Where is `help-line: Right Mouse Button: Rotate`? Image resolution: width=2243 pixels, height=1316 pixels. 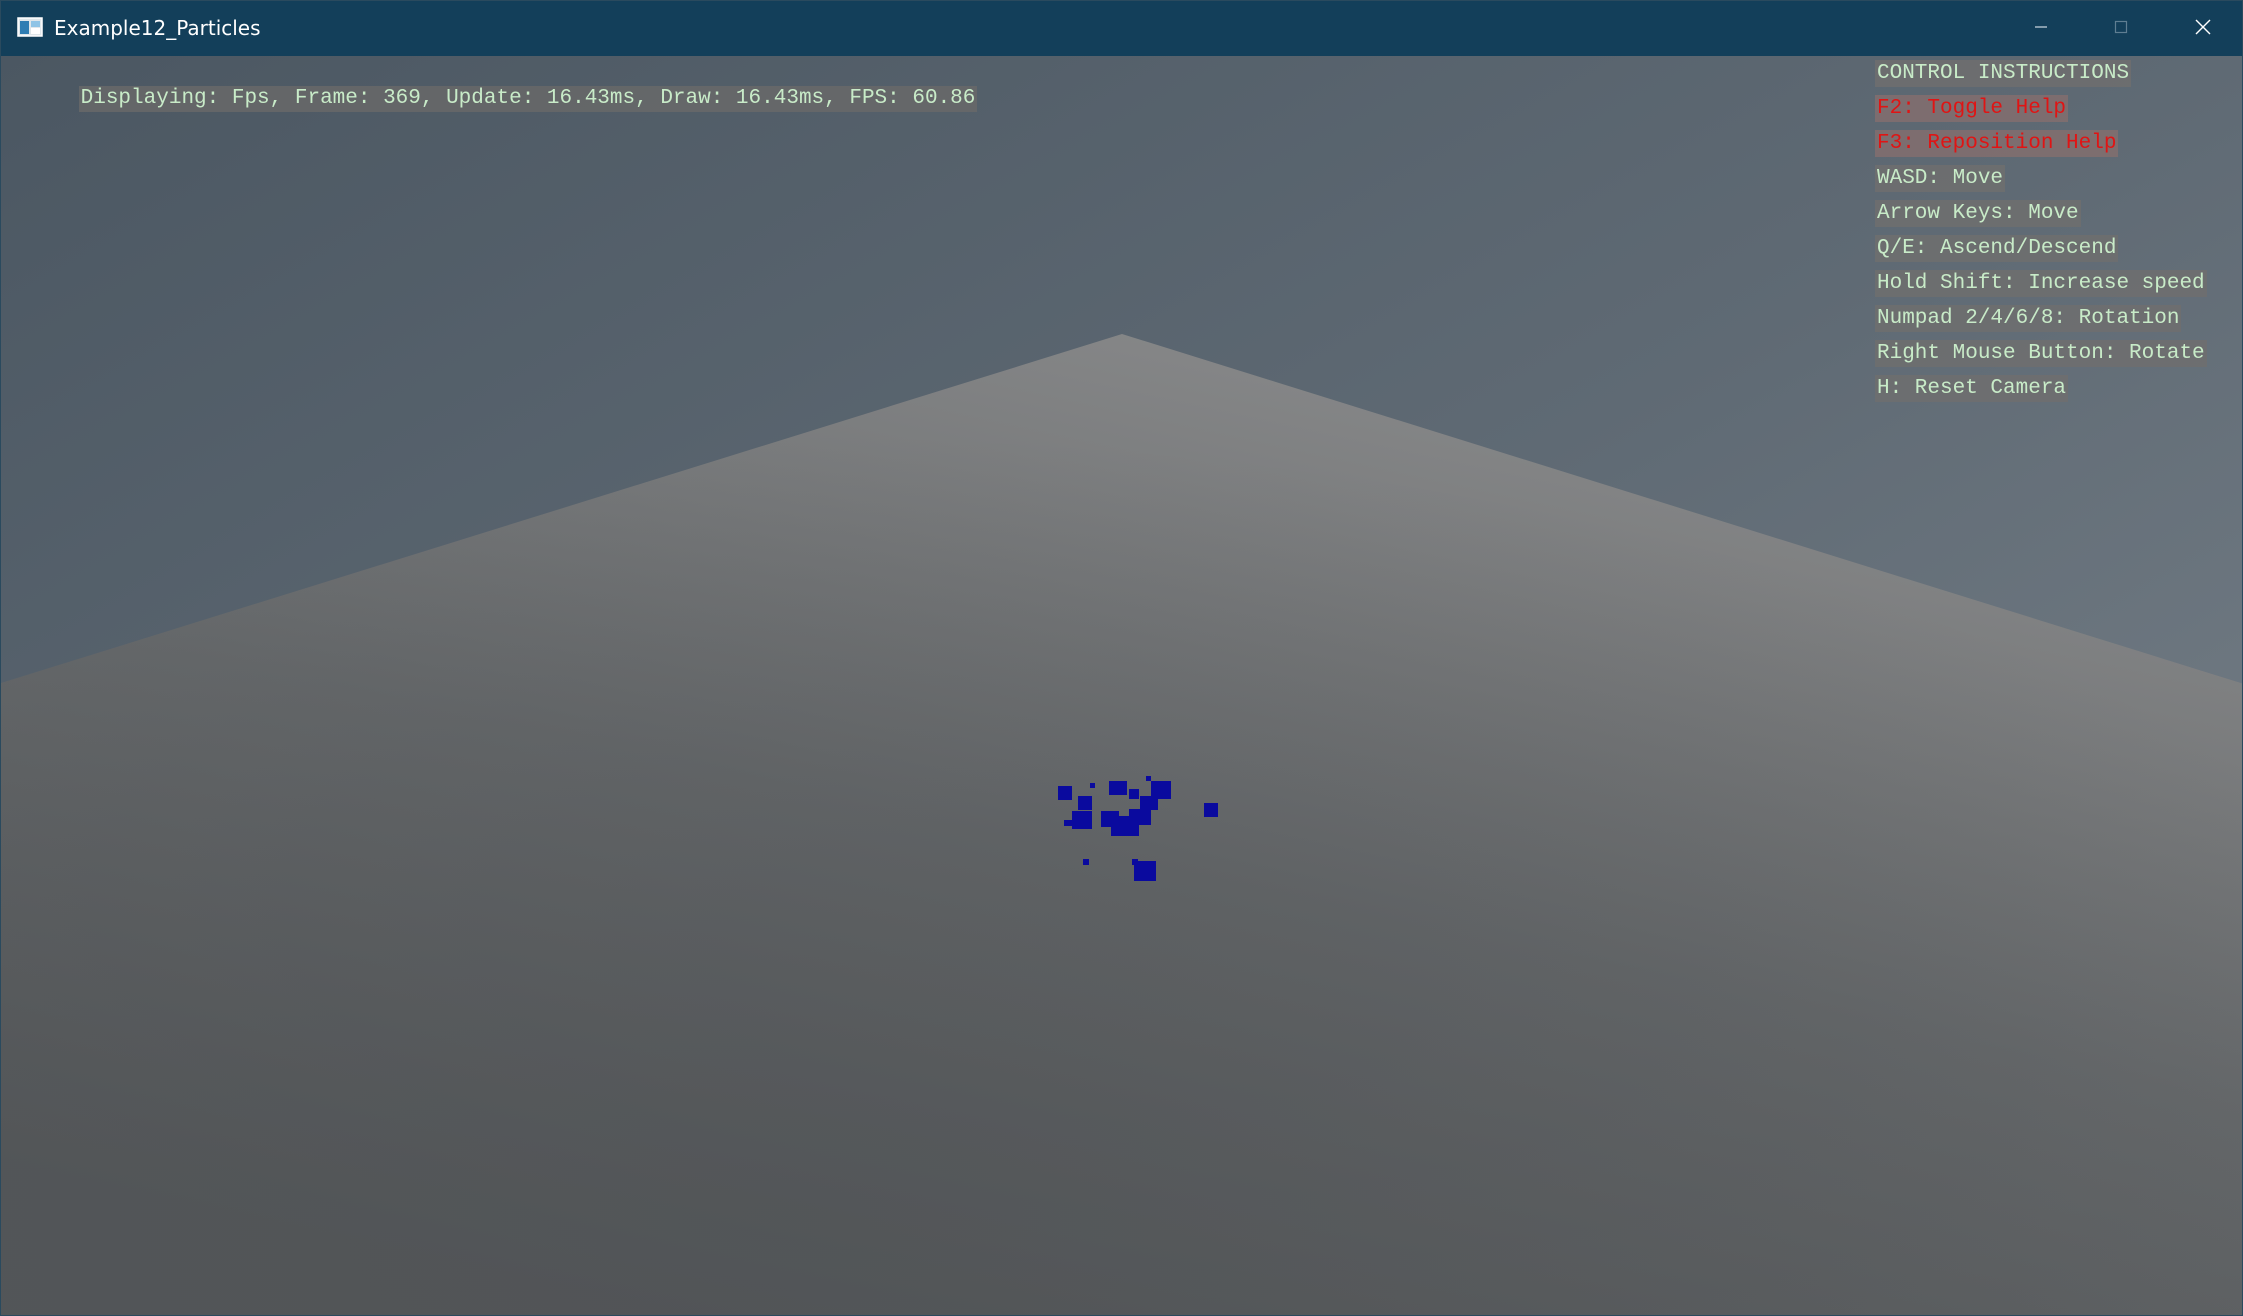 help-line: Right Mouse Button: Rotate is located at coordinates (2058, 357).